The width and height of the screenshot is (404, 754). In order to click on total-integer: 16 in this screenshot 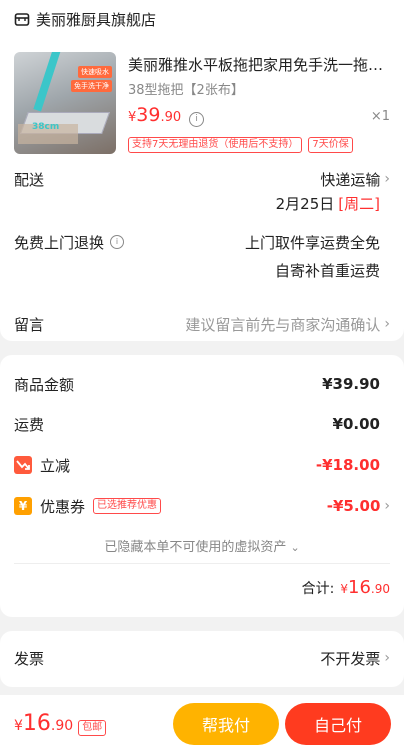, I will do `click(359, 587)`.